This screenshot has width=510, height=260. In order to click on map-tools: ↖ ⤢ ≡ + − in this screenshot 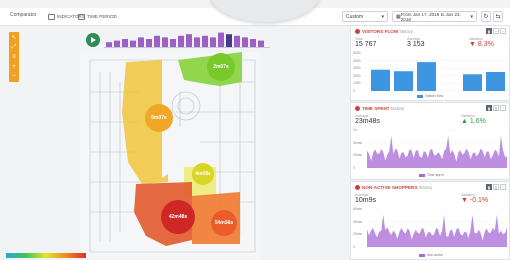, I will do `click(14, 57)`.